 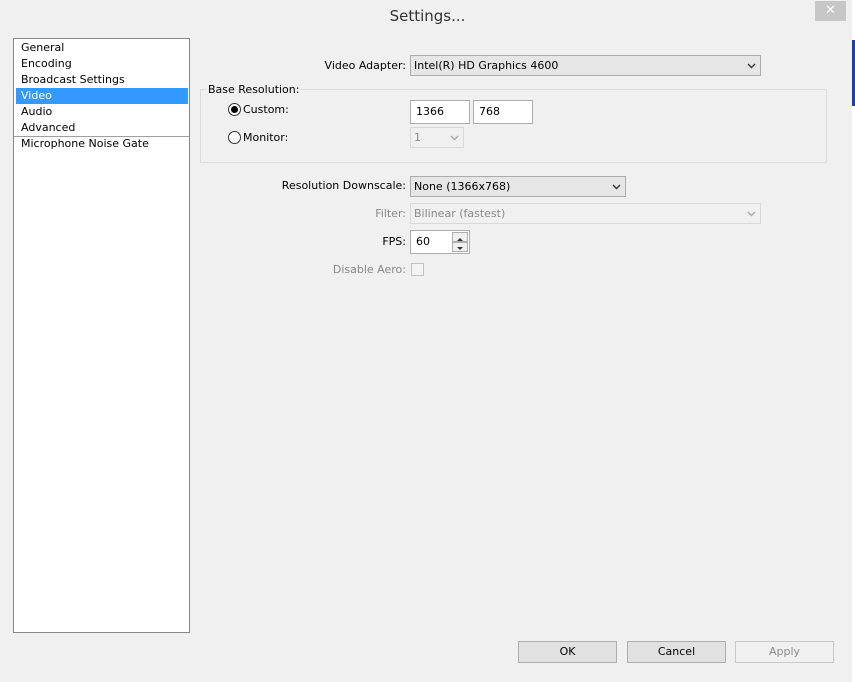 What do you see at coordinates (390, 213) in the screenshot?
I see `filter-label: Filter:` at bounding box center [390, 213].